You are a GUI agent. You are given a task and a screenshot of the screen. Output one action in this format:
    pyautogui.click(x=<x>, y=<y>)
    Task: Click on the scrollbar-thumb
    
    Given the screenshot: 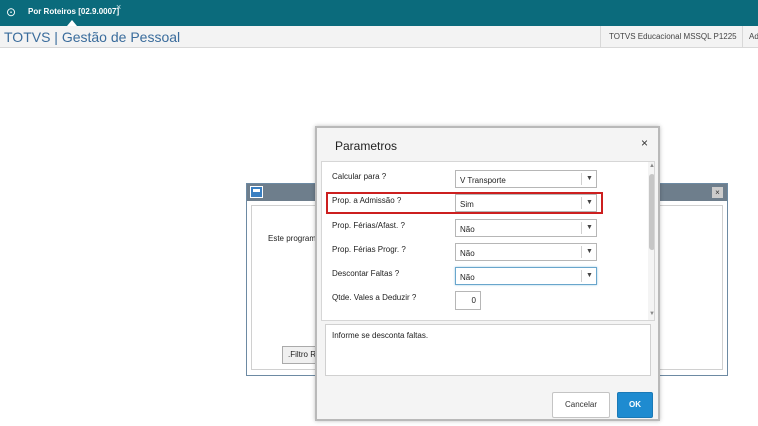 What is the action you would take?
    pyautogui.click(x=651, y=212)
    